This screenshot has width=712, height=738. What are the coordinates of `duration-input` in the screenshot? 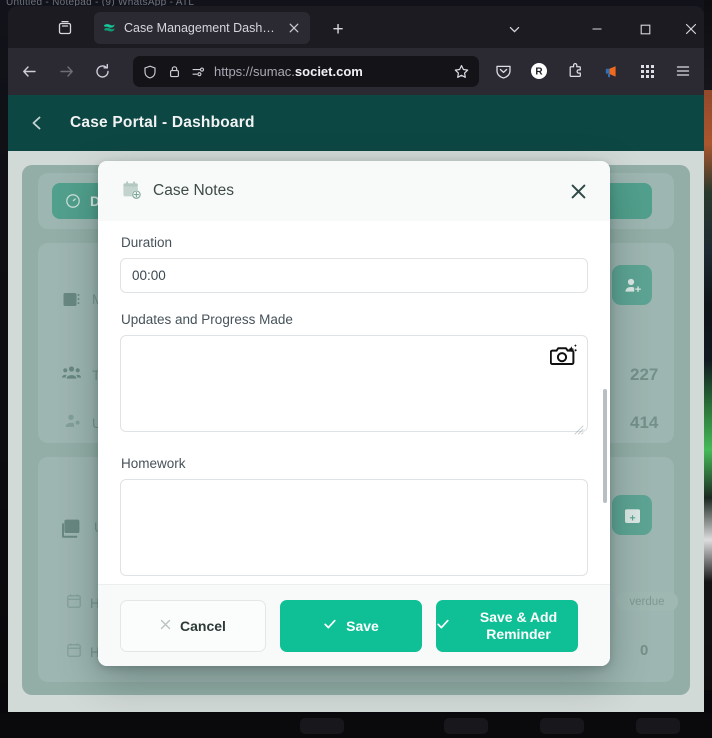 It's located at (354, 275).